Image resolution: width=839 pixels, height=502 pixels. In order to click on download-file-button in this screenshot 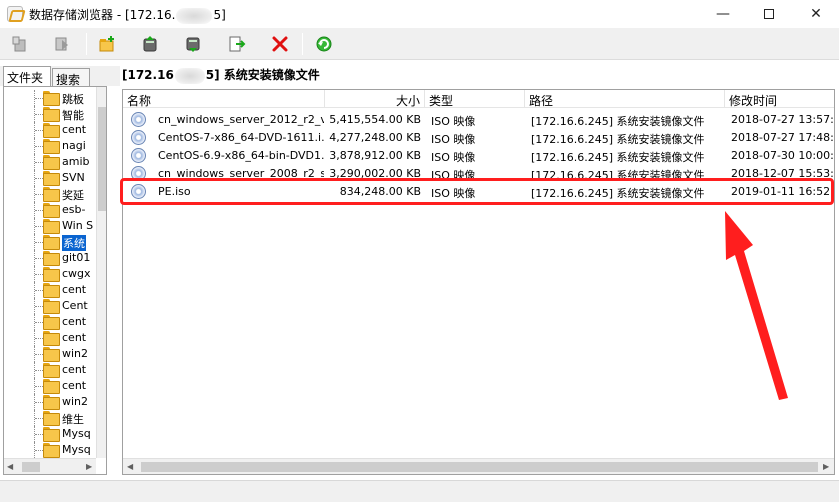, I will do `click(193, 44)`.